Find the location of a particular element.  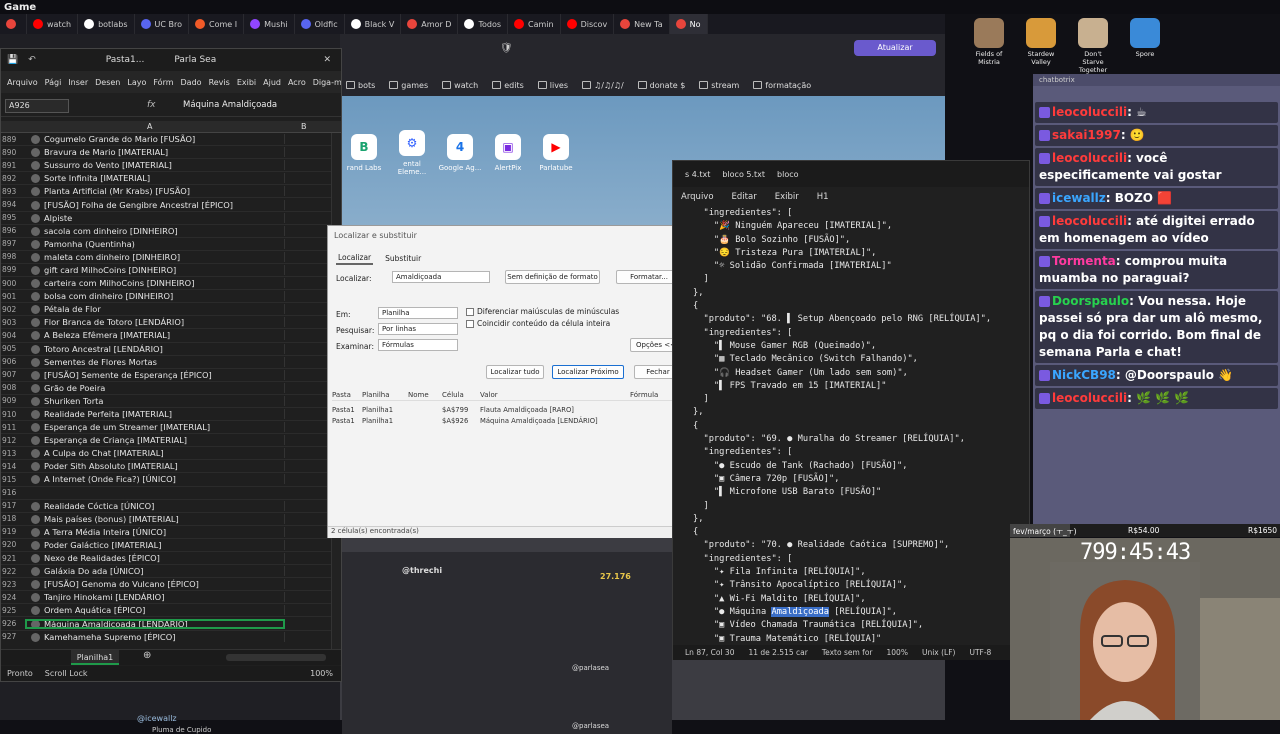

row-number: 900 is located at coordinates (13, 283).